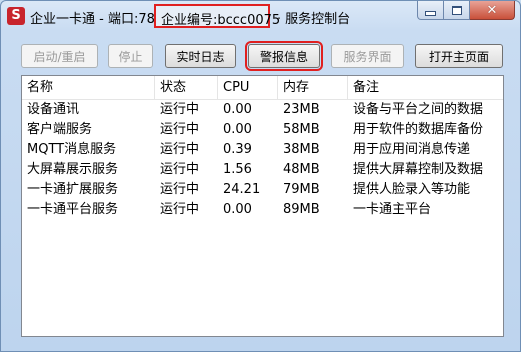 This screenshot has width=521, height=352. Describe the element at coordinates (59, 56) in the screenshot. I see `start-restart-button: 启动/重启` at that location.